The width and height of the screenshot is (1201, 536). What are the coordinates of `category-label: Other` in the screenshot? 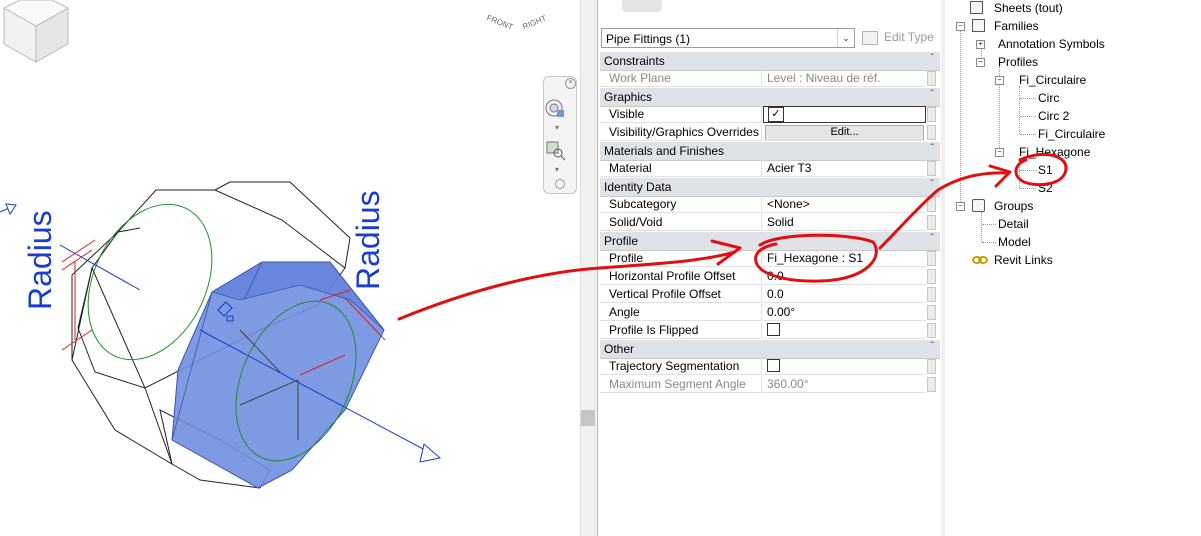 It's located at (619, 349).